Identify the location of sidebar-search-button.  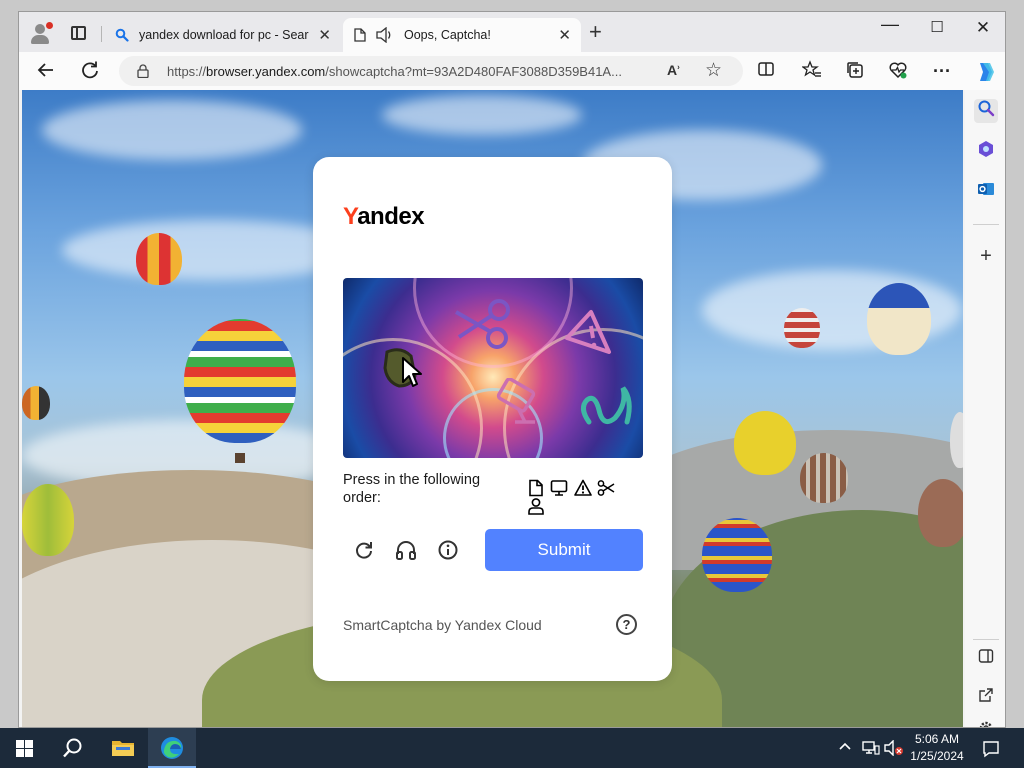
(986, 111).